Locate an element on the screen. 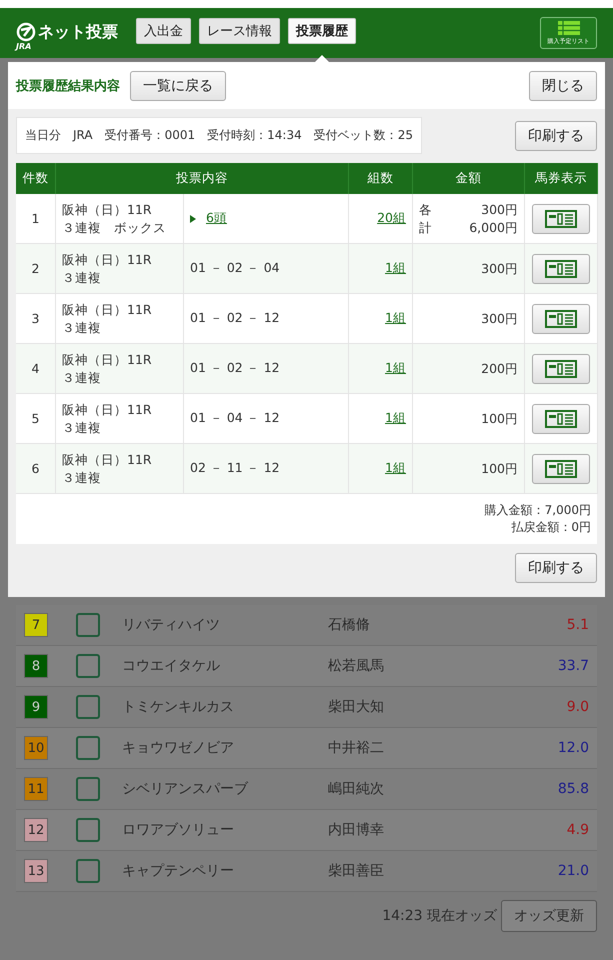  odds-update-button: オッズ更新 is located at coordinates (549, 916).